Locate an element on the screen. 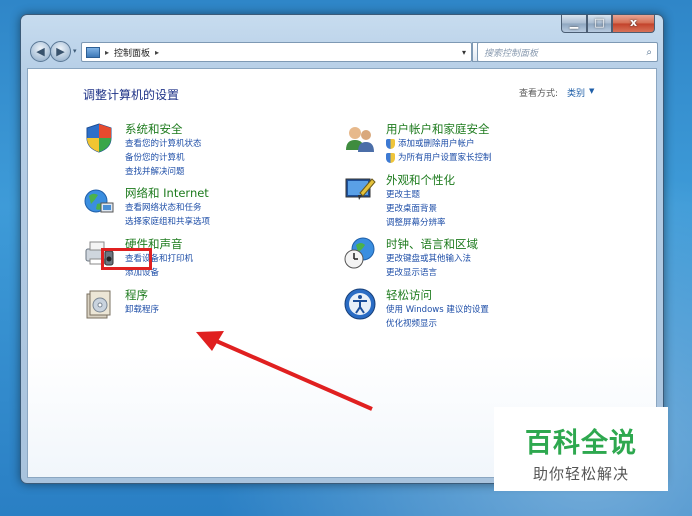 This screenshot has width=692, height=516. watermark: 百科全说 助你轻松解决 is located at coordinates (581, 449).